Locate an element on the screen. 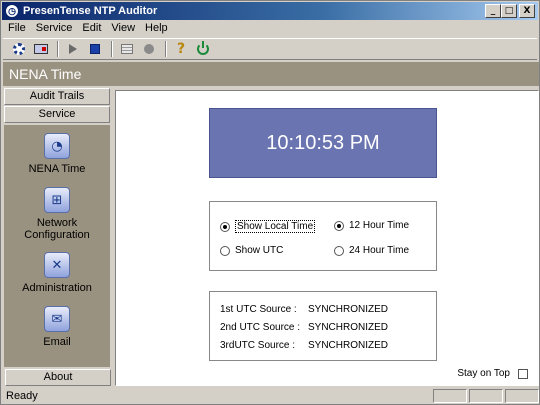 This screenshot has width=540, height=405. 24-hour-time-radio: 24 Hour Time is located at coordinates (371, 250).